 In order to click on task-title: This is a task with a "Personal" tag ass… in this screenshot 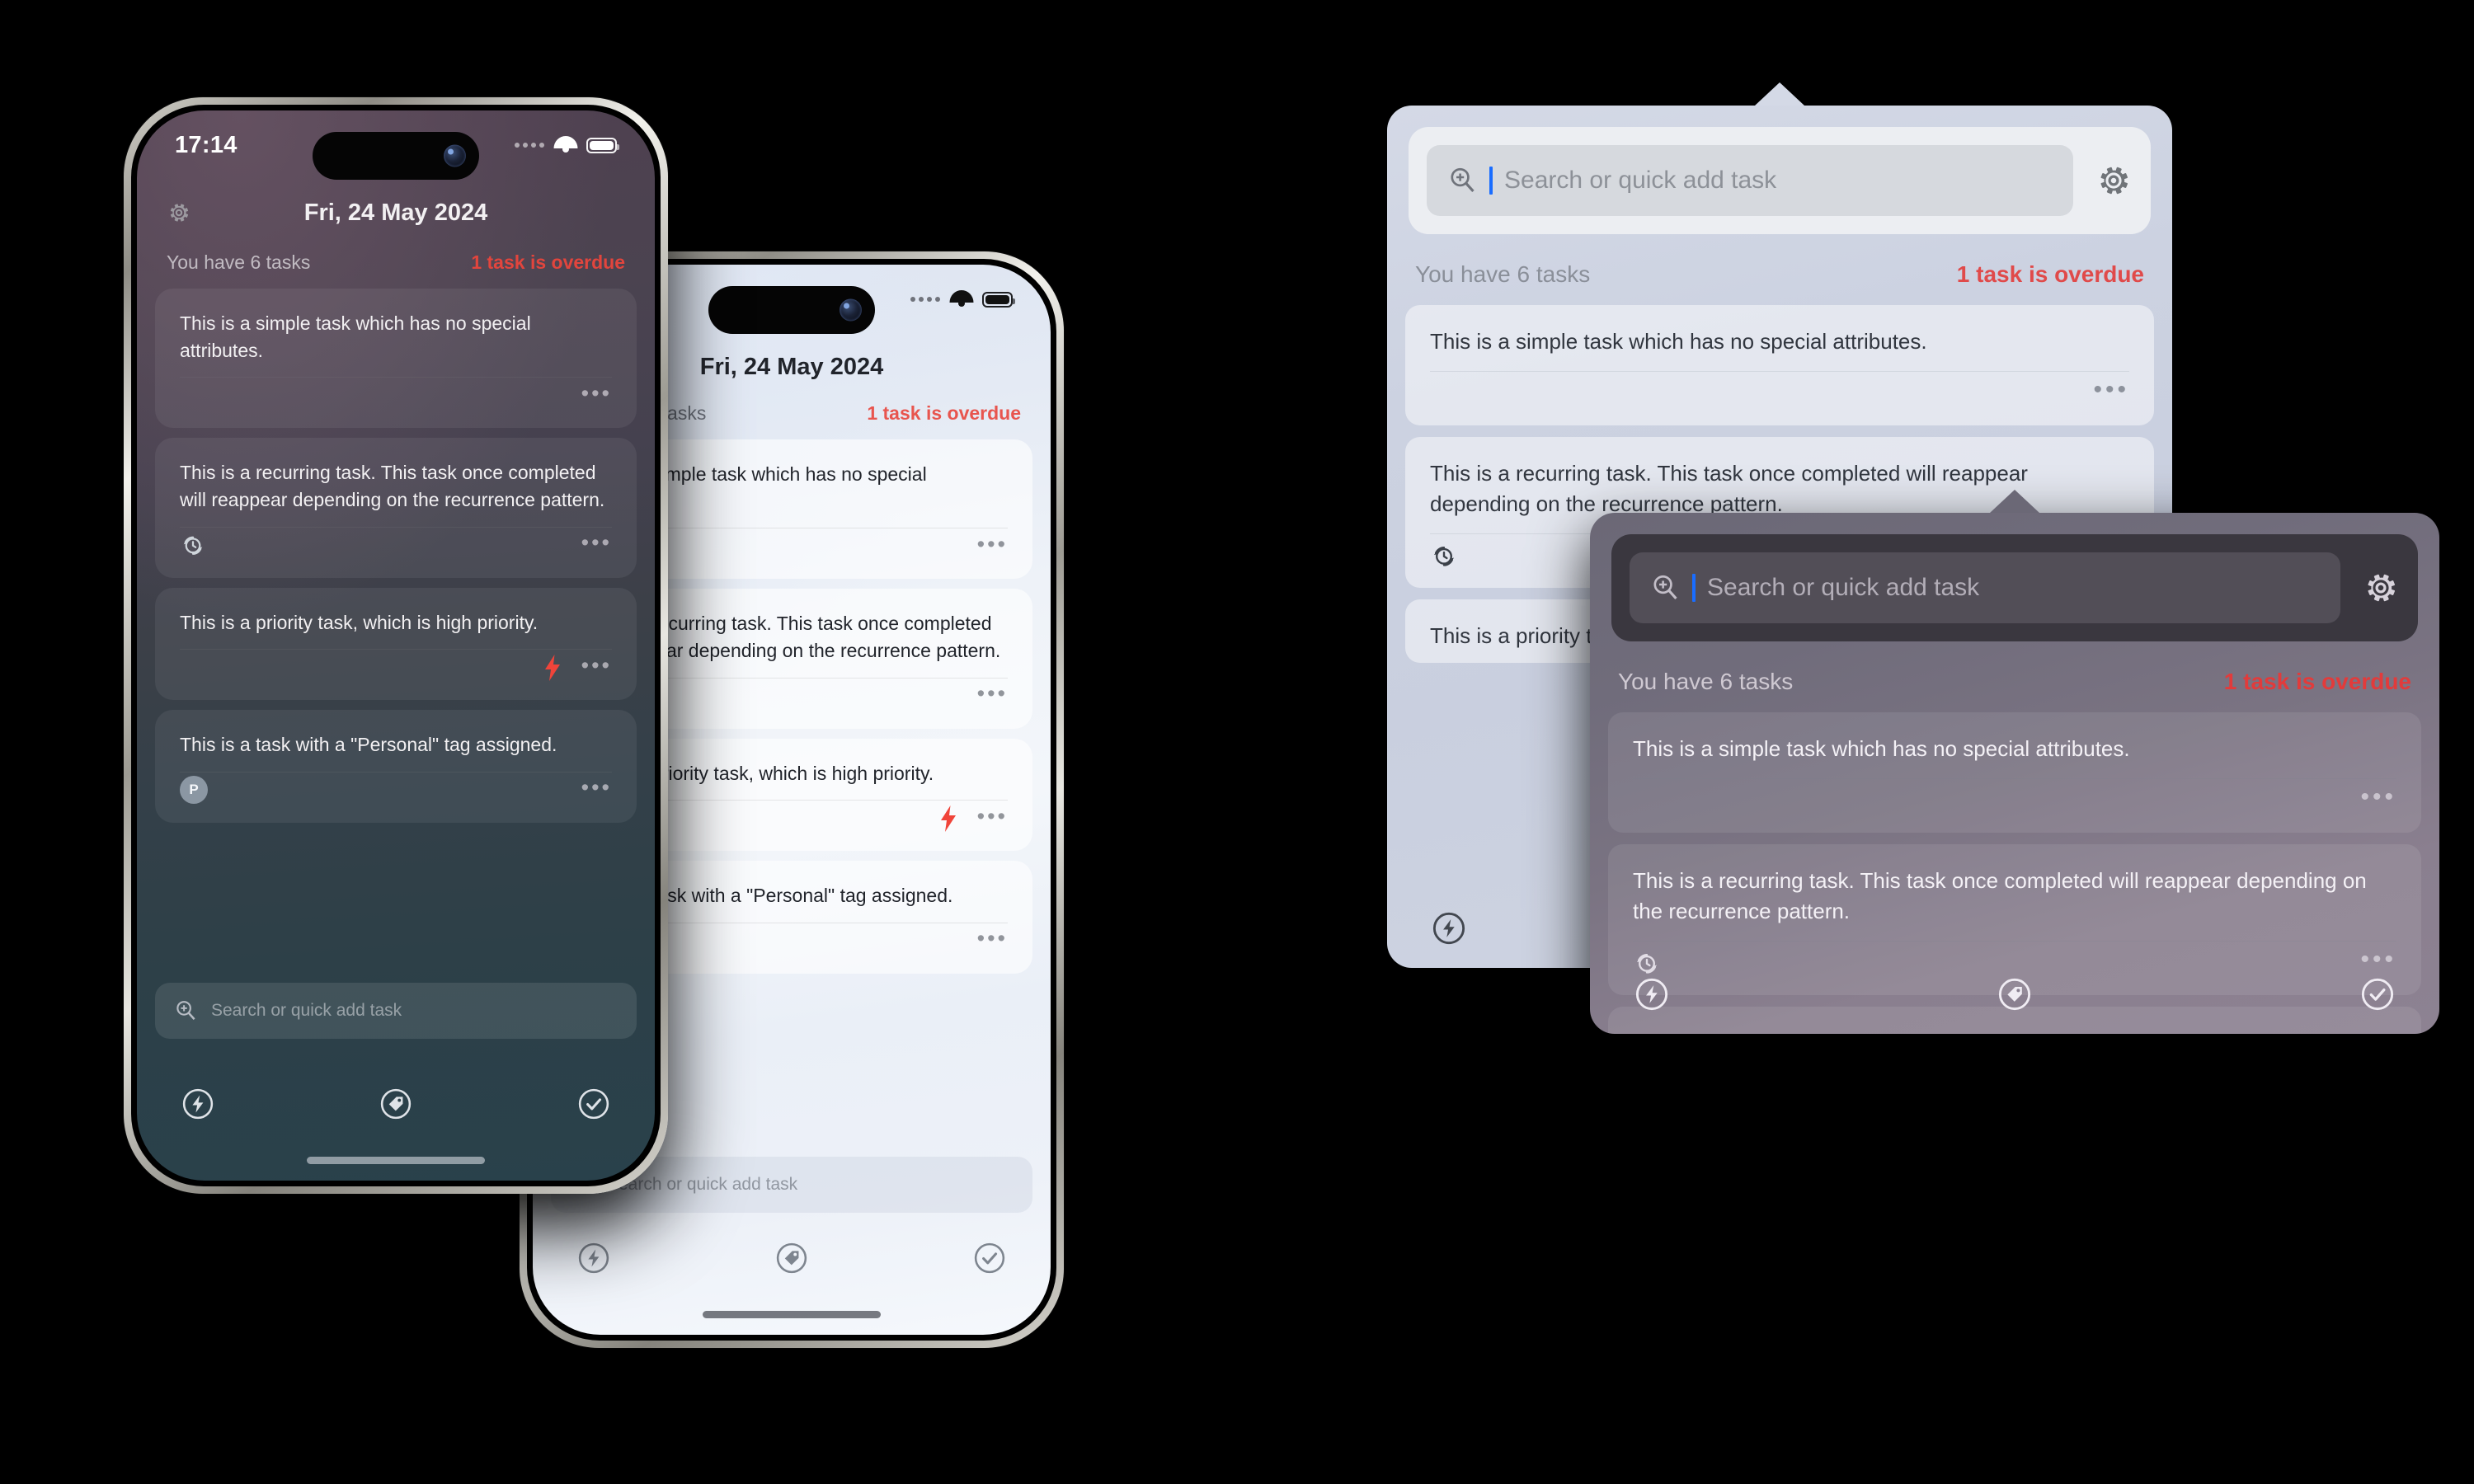, I will do `click(368, 745)`.